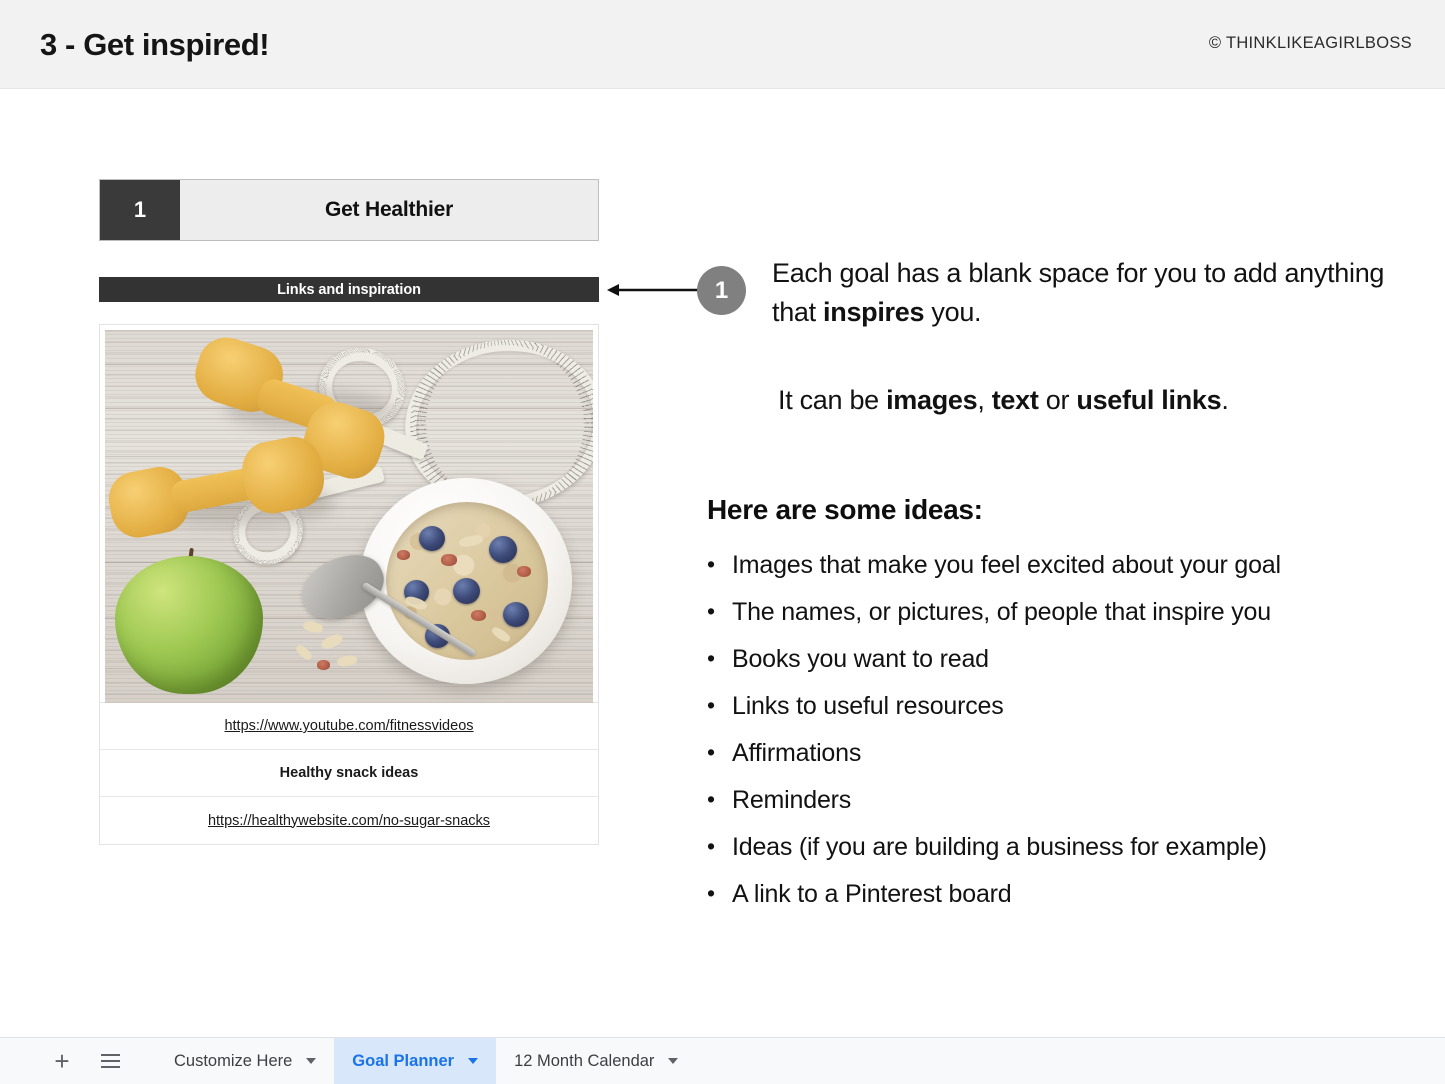 This screenshot has width=1445, height=1084. Describe the element at coordinates (1225, 400) in the screenshot. I see `callout-sub-g: .` at that location.